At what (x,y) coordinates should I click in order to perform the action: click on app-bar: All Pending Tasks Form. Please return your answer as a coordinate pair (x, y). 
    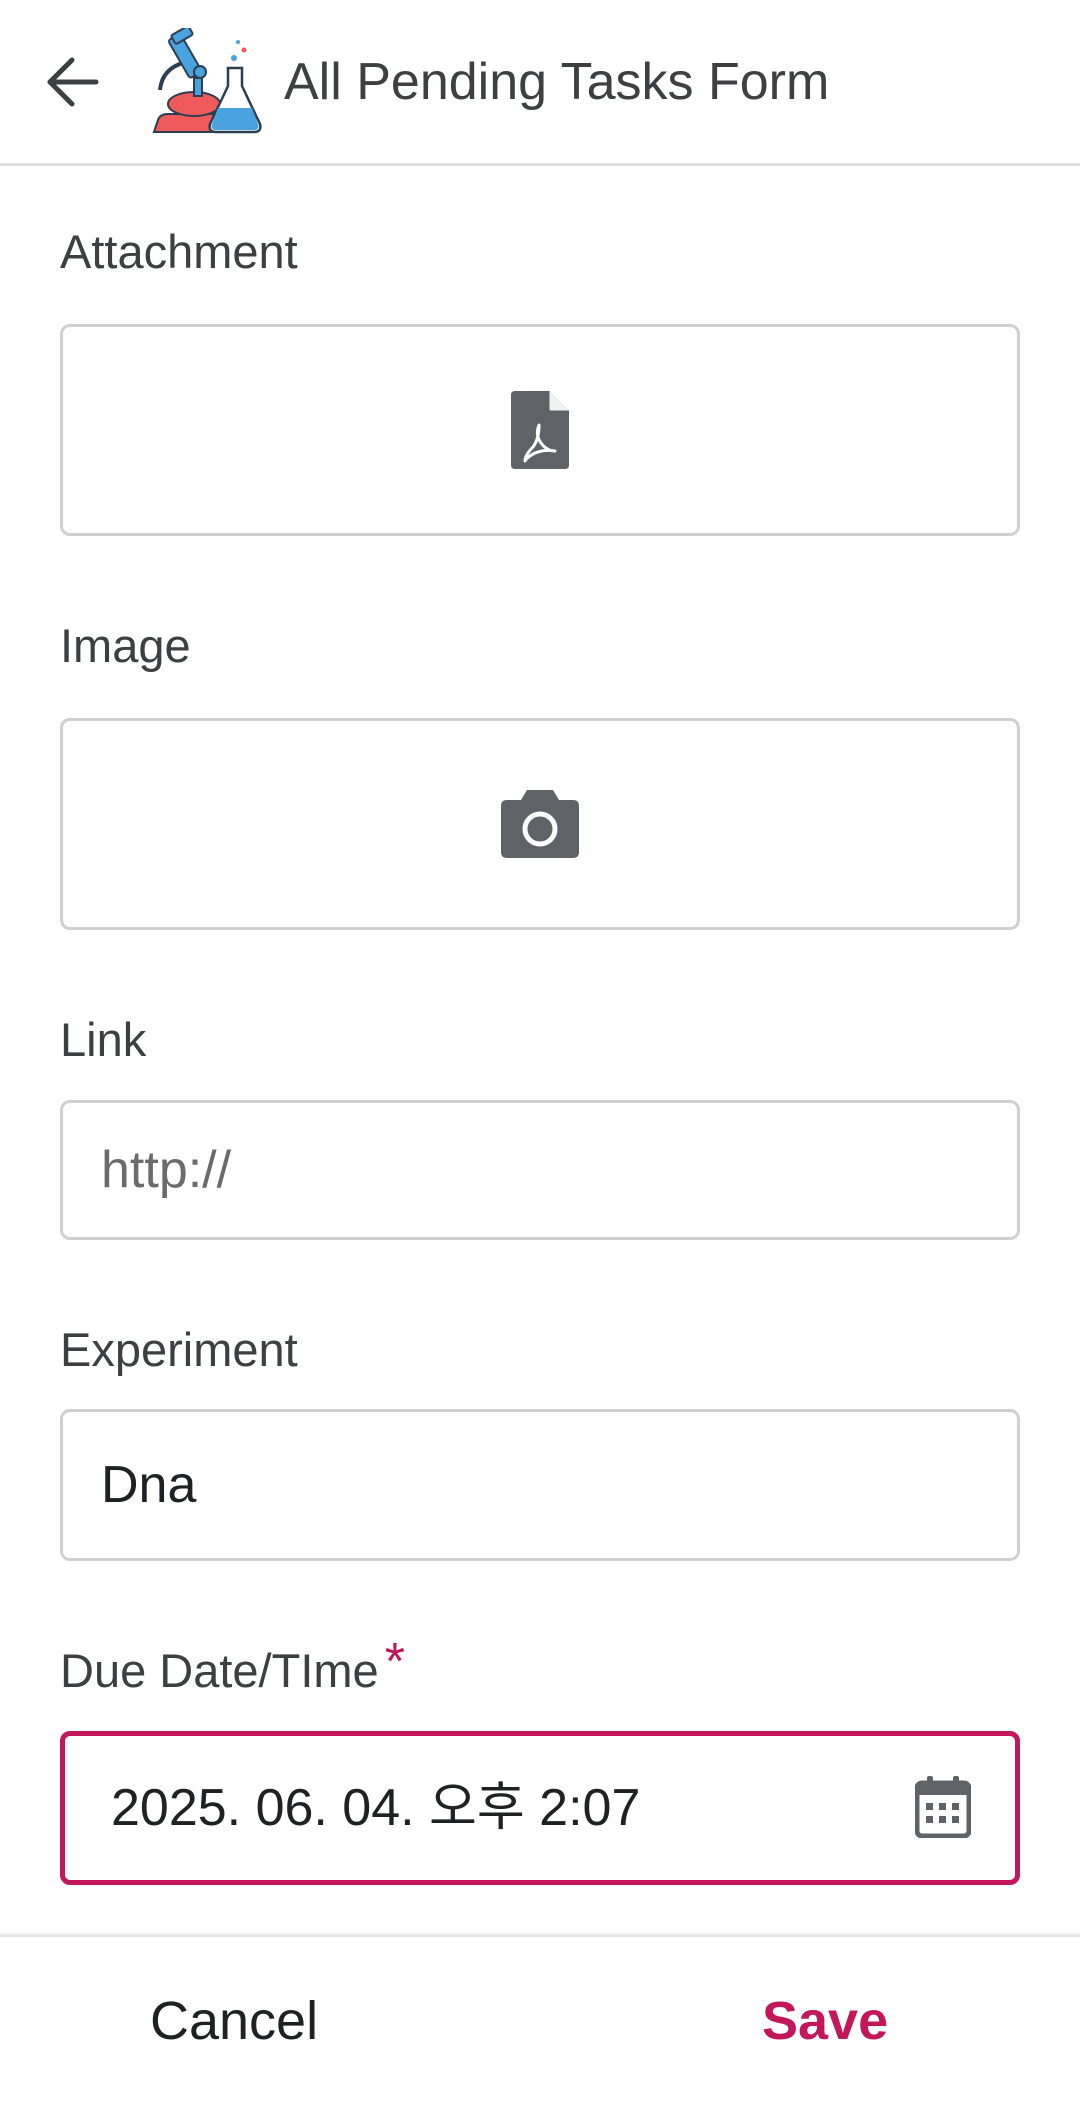
    Looking at the image, I should click on (540, 83).